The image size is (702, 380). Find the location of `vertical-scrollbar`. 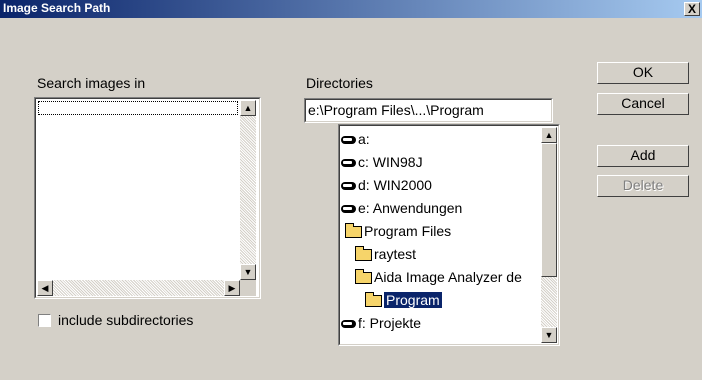

vertical-scrollbar is located at coordinates (248, 190).